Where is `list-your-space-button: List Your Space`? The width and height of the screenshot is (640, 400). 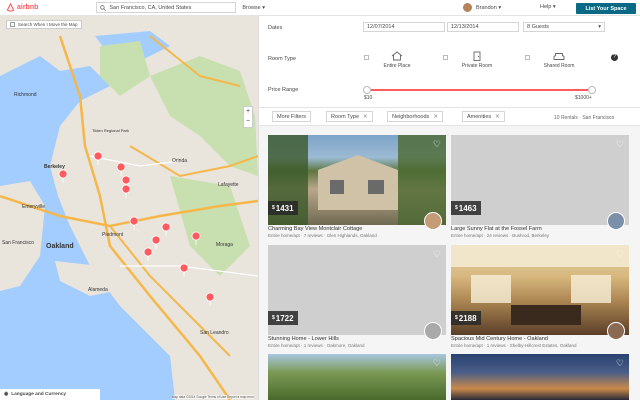
list-your-space-button: List Your Space is located at coordinates (606, 8).